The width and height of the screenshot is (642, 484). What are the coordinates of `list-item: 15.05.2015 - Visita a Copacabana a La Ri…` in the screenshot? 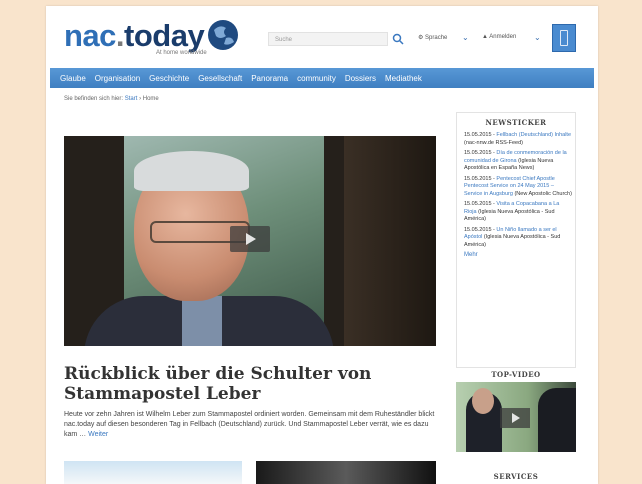 It's located at (518, 212).